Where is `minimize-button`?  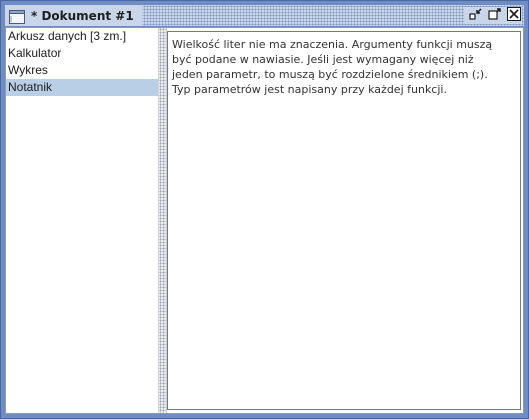
minimize-button is located at coordinates (476, 15).